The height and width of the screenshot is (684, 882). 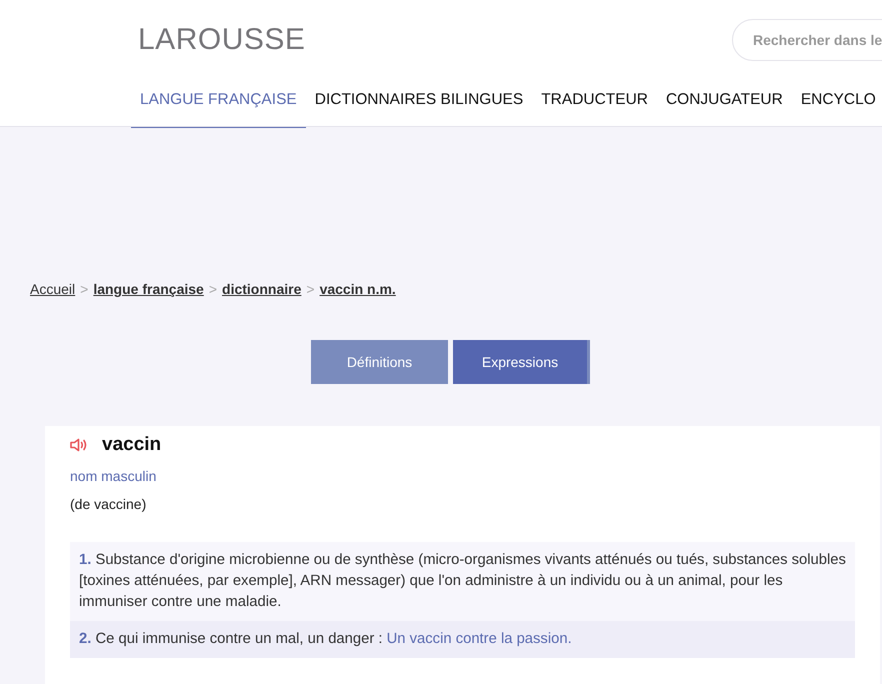 What do you see at coordinates (109, 504) in the screenshot?
I see `etymology: (de vaccine)` at bounding box center [109, 504].